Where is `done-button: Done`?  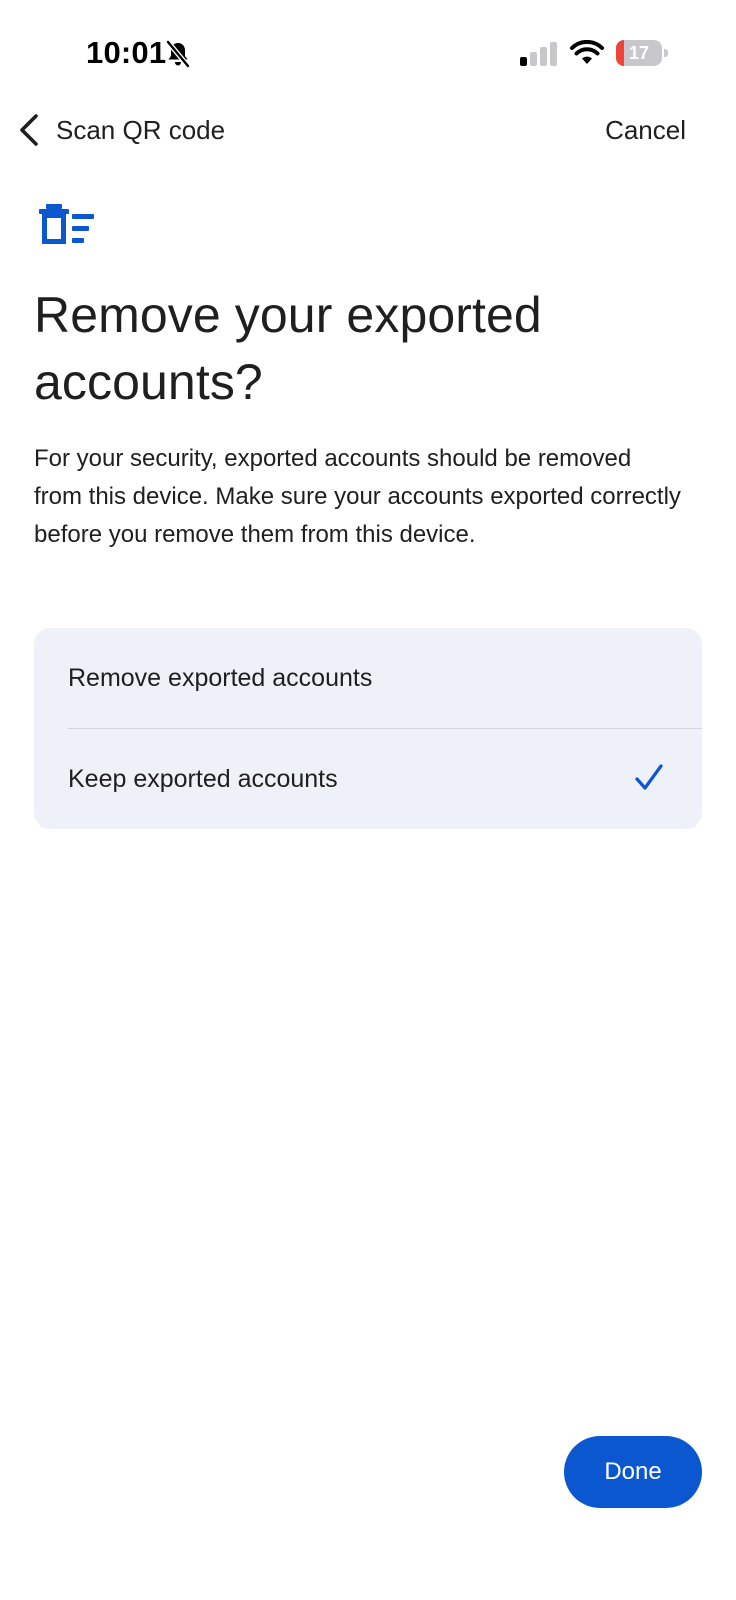
done-button: Done is located at coordinates (633, 1472).